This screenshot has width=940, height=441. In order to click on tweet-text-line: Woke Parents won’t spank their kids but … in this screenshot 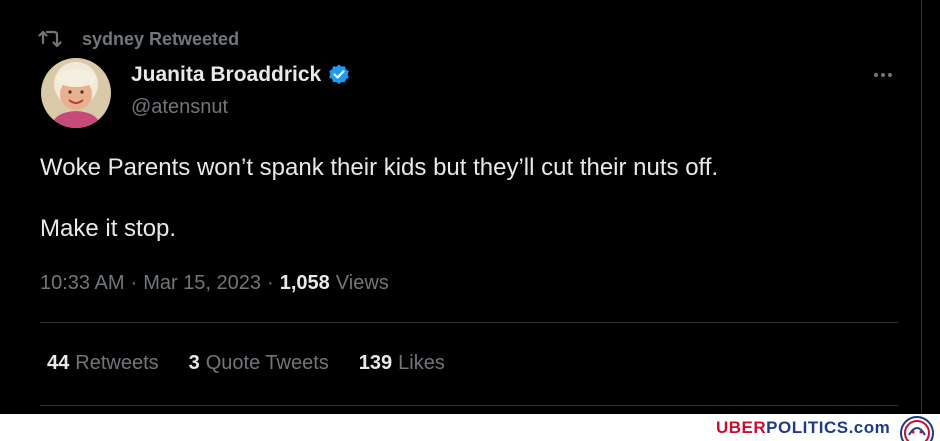, I will do `click(379, 167)`.